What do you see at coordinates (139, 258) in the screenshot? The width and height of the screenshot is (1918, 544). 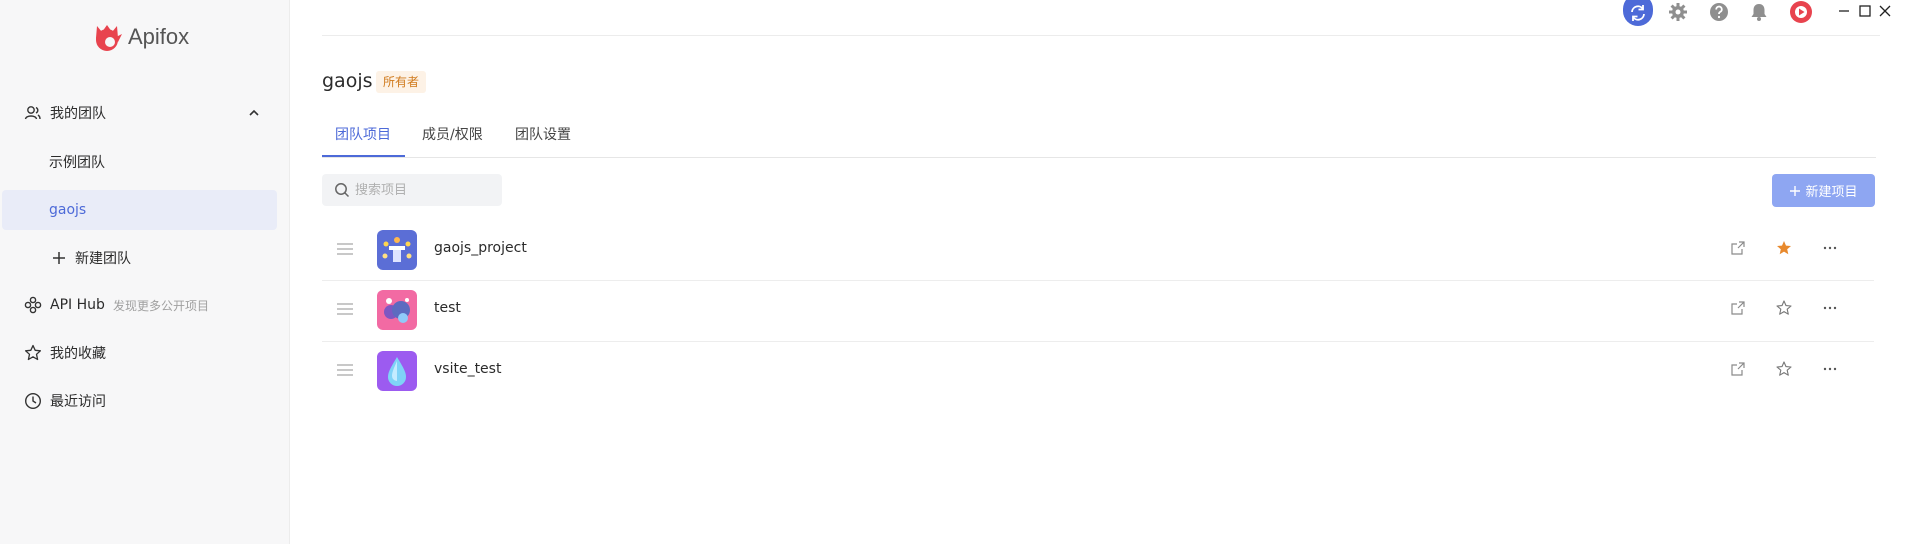 I see `new-team-button: 新建团队` at bounding box center [139, 258].